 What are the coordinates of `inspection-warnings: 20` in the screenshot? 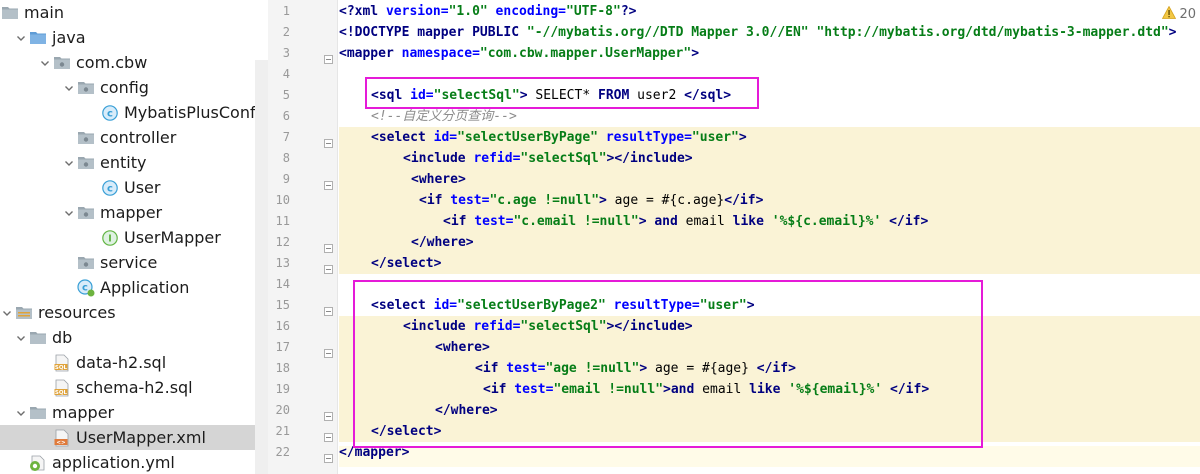 It's located at (1179, 14).